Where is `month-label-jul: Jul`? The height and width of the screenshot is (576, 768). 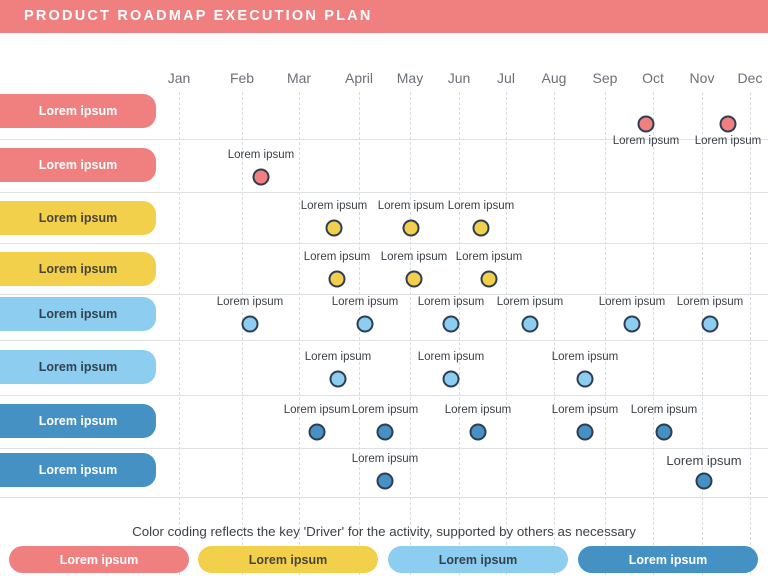 month-label-jul: Jul is located at coordinates (506, 78).